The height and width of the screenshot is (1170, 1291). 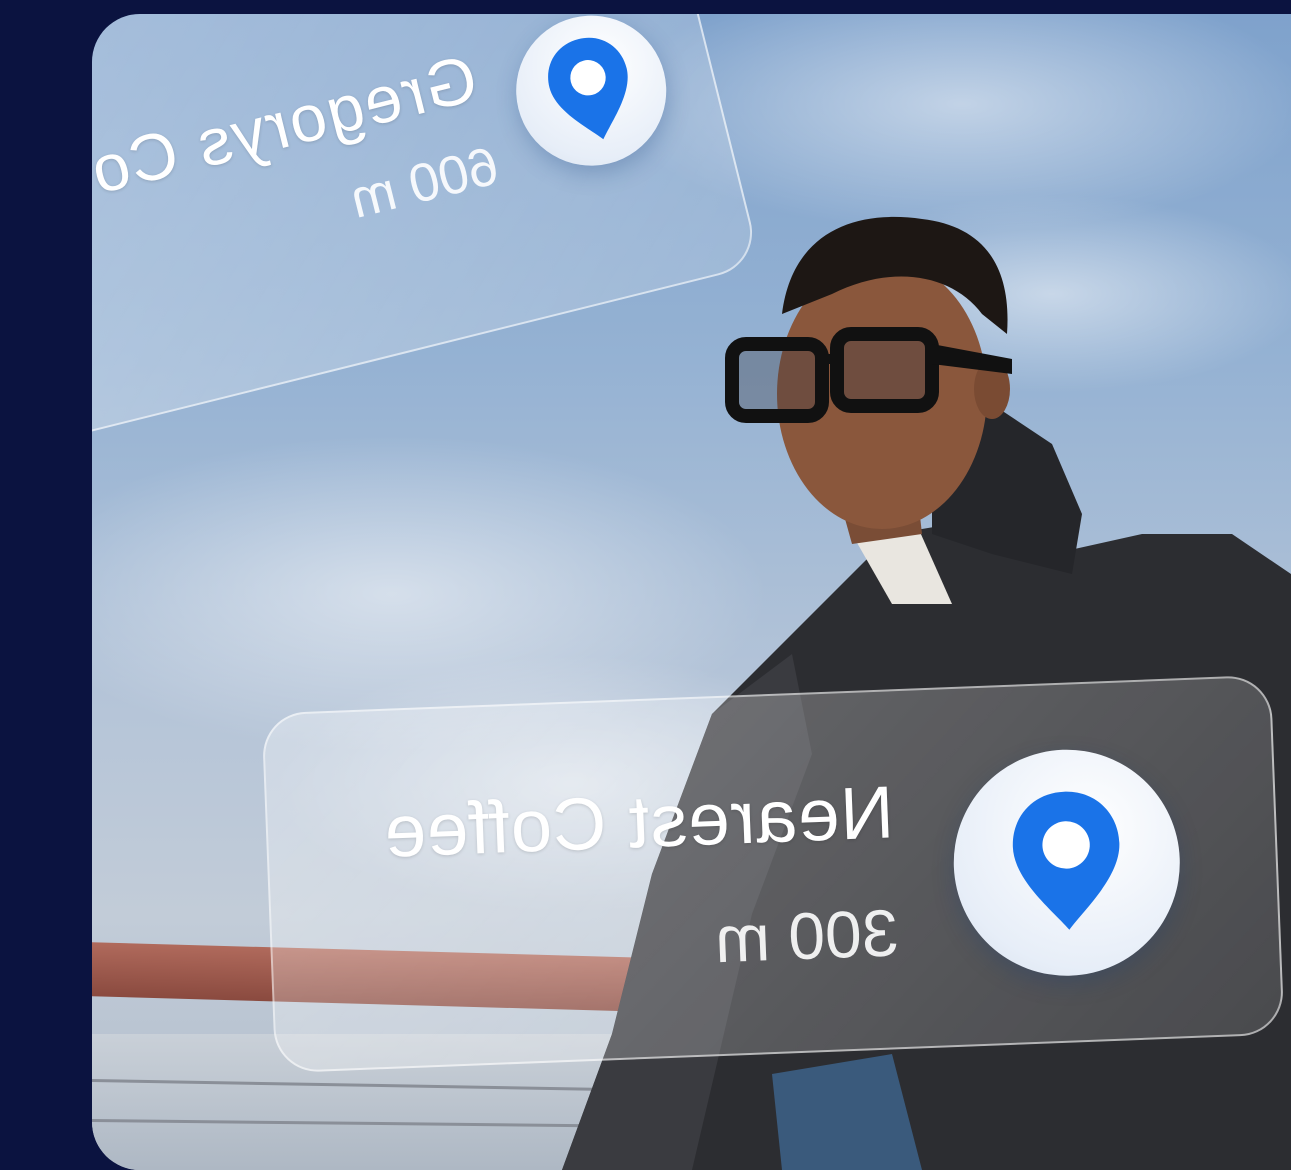 I want to click on card-text: Nearest Coffee 300 m, so click(x=641, y=879).